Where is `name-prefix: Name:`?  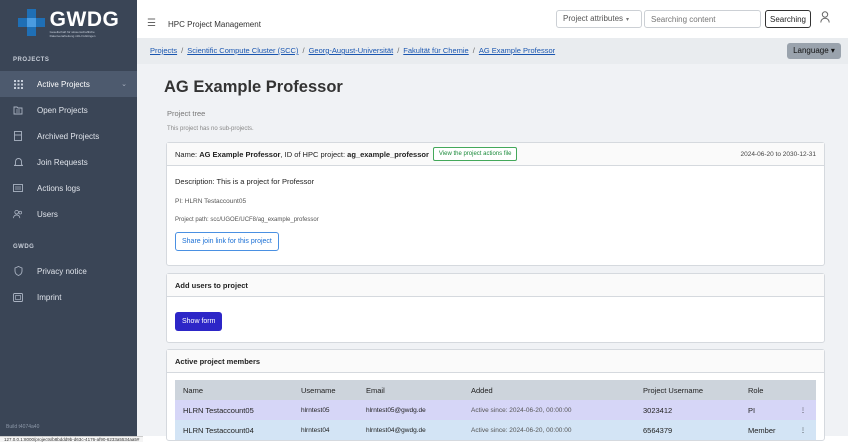 name-prefix: Name: is located at coordinates (187, 154).